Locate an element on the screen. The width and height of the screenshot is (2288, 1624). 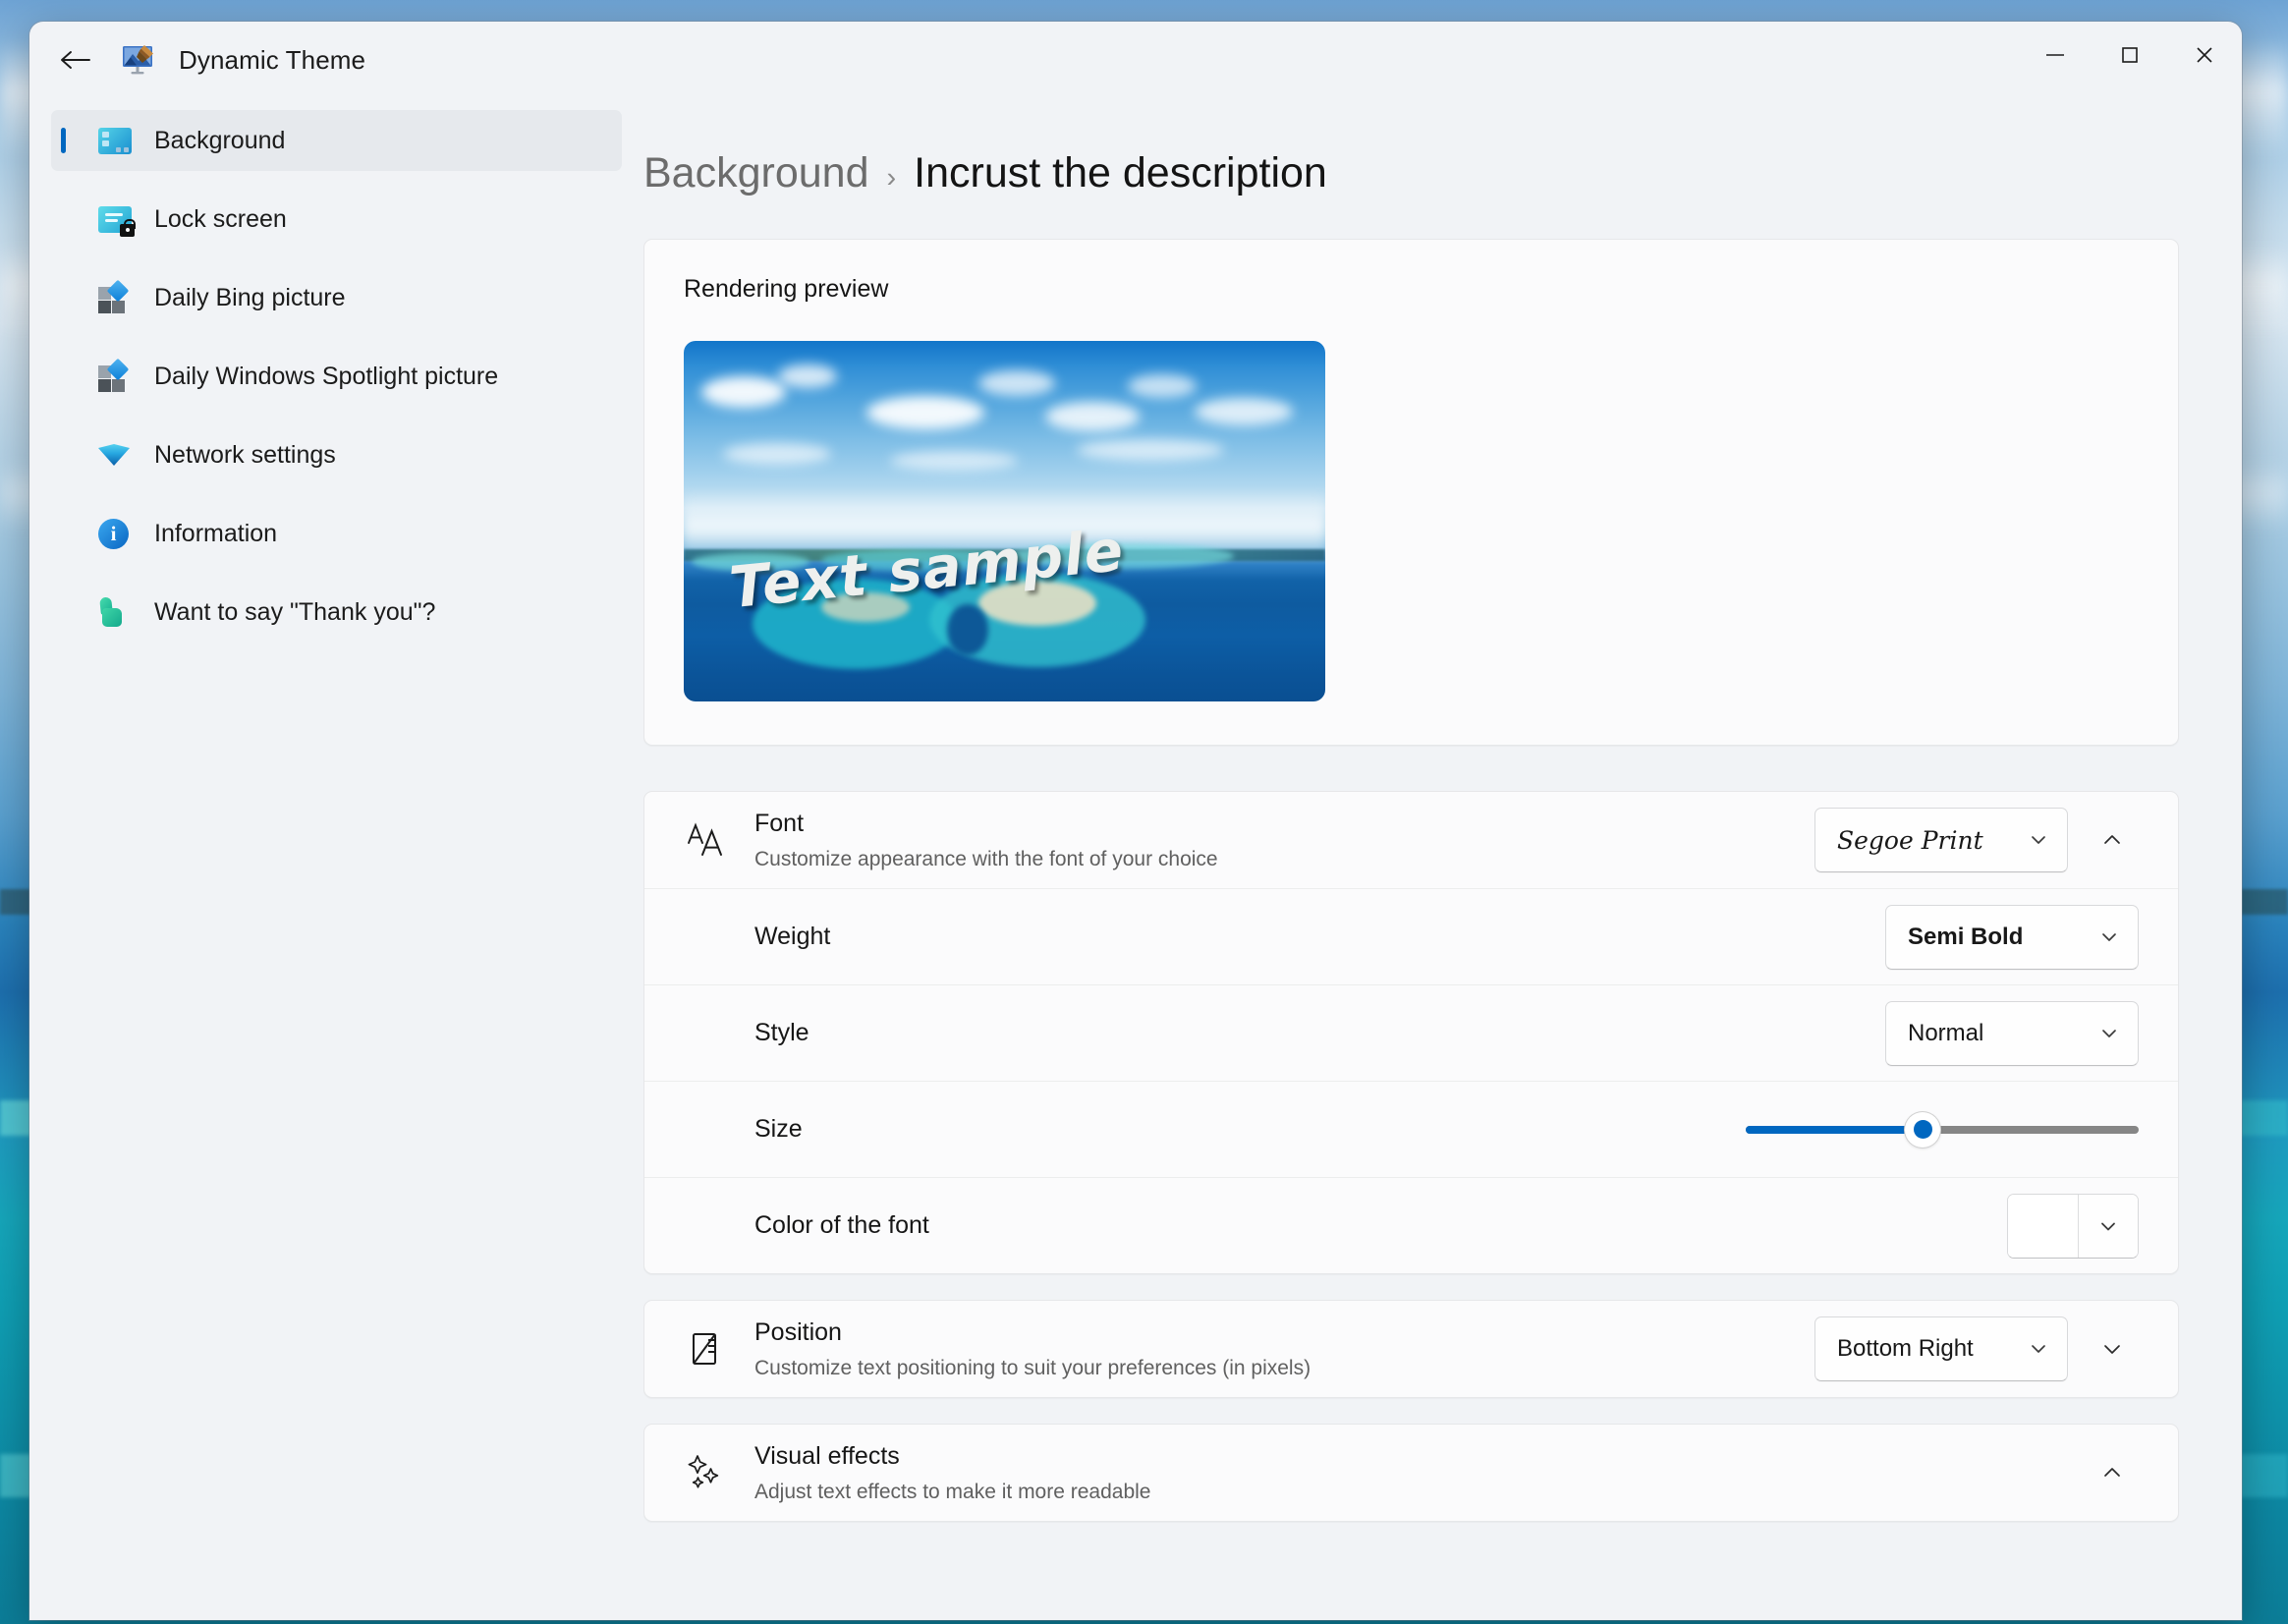
window-controls is located at coordinates (2130, 60).